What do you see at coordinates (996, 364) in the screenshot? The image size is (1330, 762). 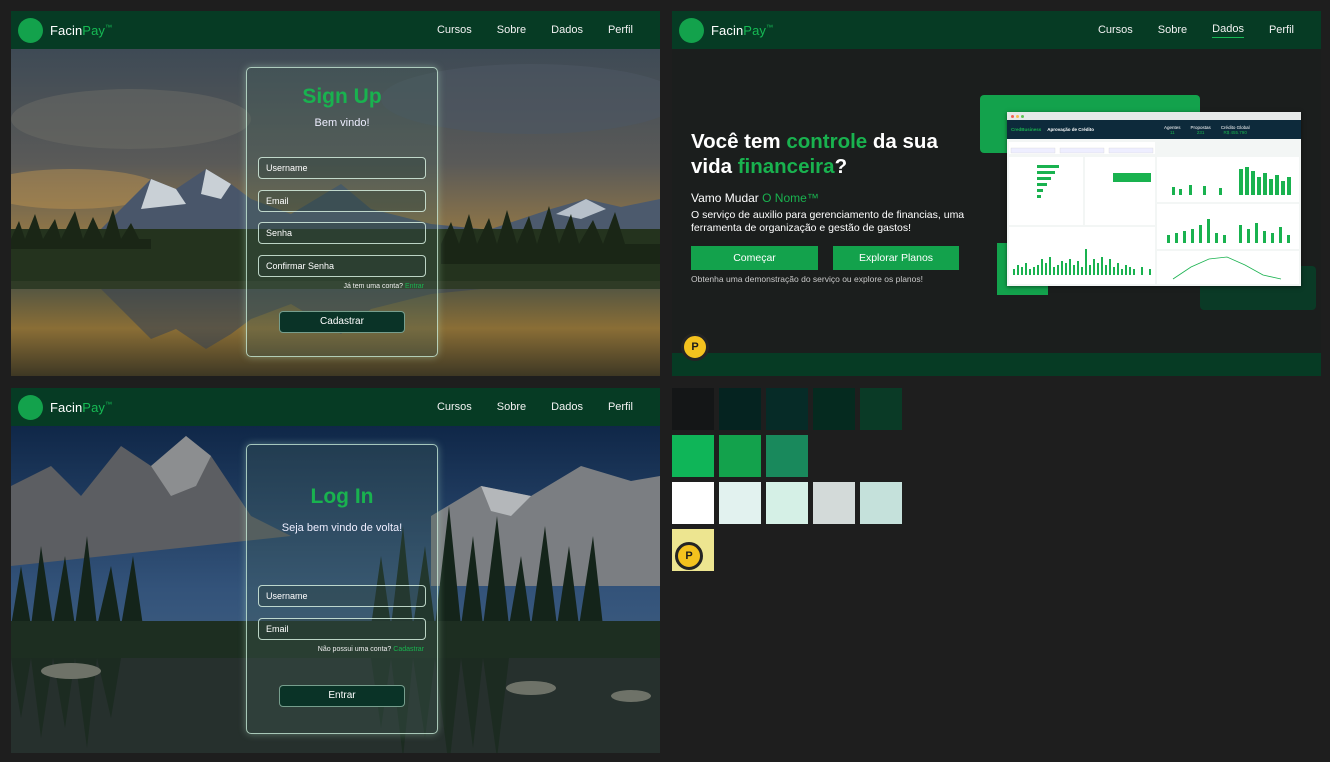 I see `footer-strip` at bounding box center [996, 364].